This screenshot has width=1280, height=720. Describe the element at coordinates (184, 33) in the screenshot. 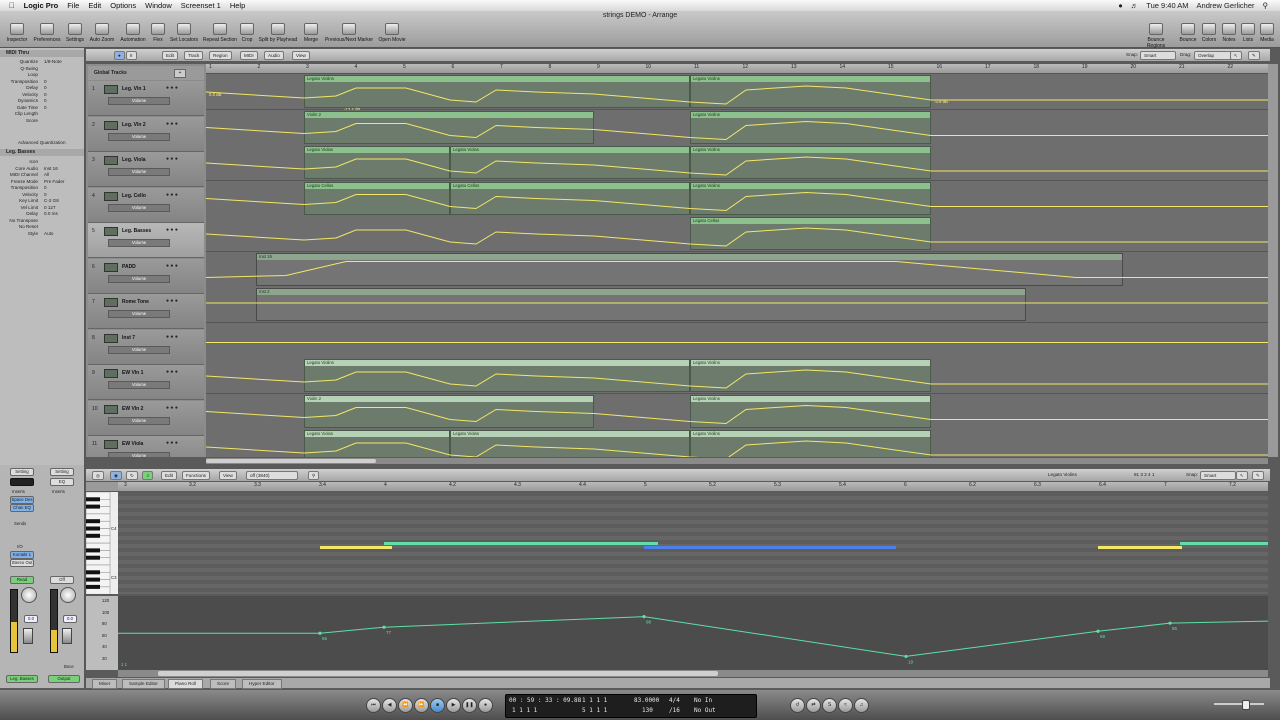

I see `set-locators-button: Set Locators` at that location.